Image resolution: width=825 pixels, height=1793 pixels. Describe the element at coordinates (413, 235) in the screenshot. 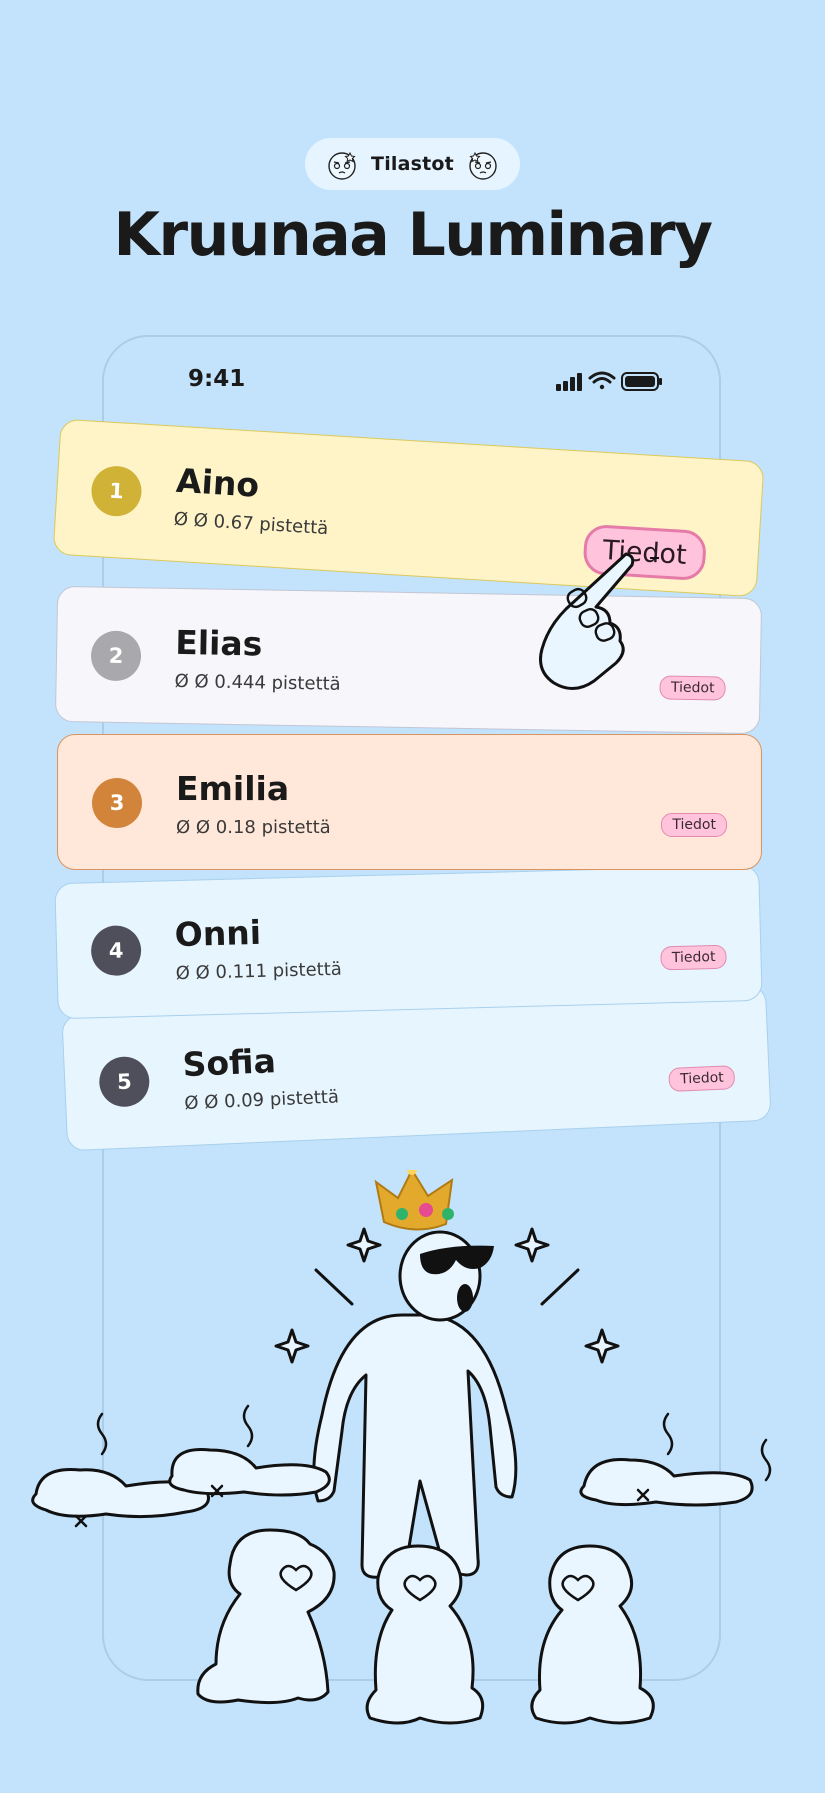

I see `page-title: Kruunaa Luminary` at that location.